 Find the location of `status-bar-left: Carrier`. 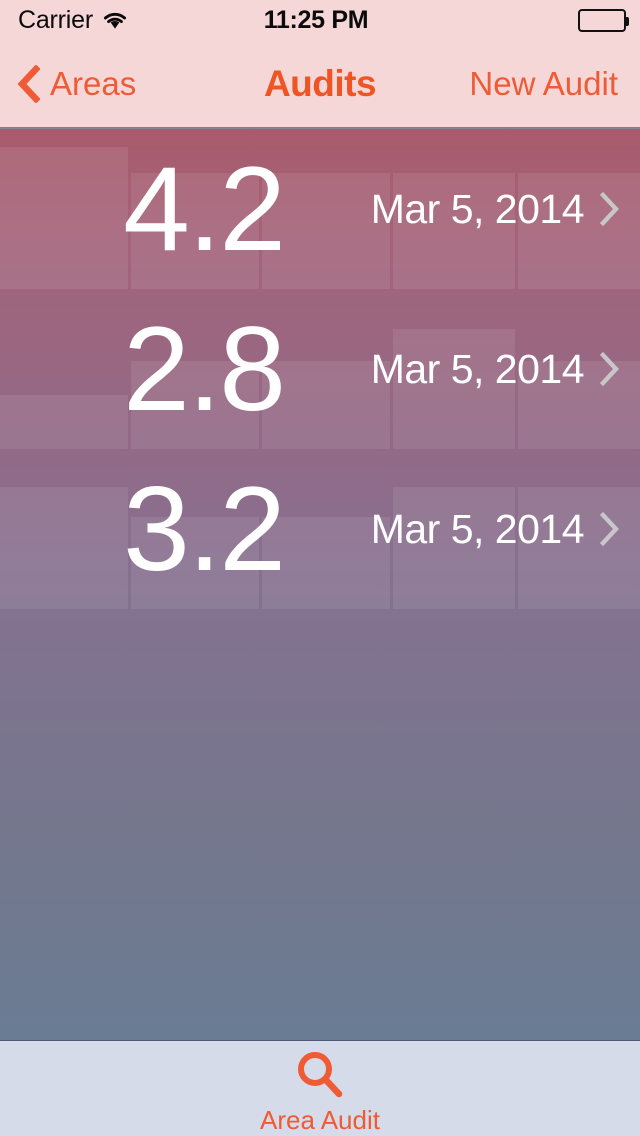

status-bar-left: Carrier is located at coordinates (73, 20).